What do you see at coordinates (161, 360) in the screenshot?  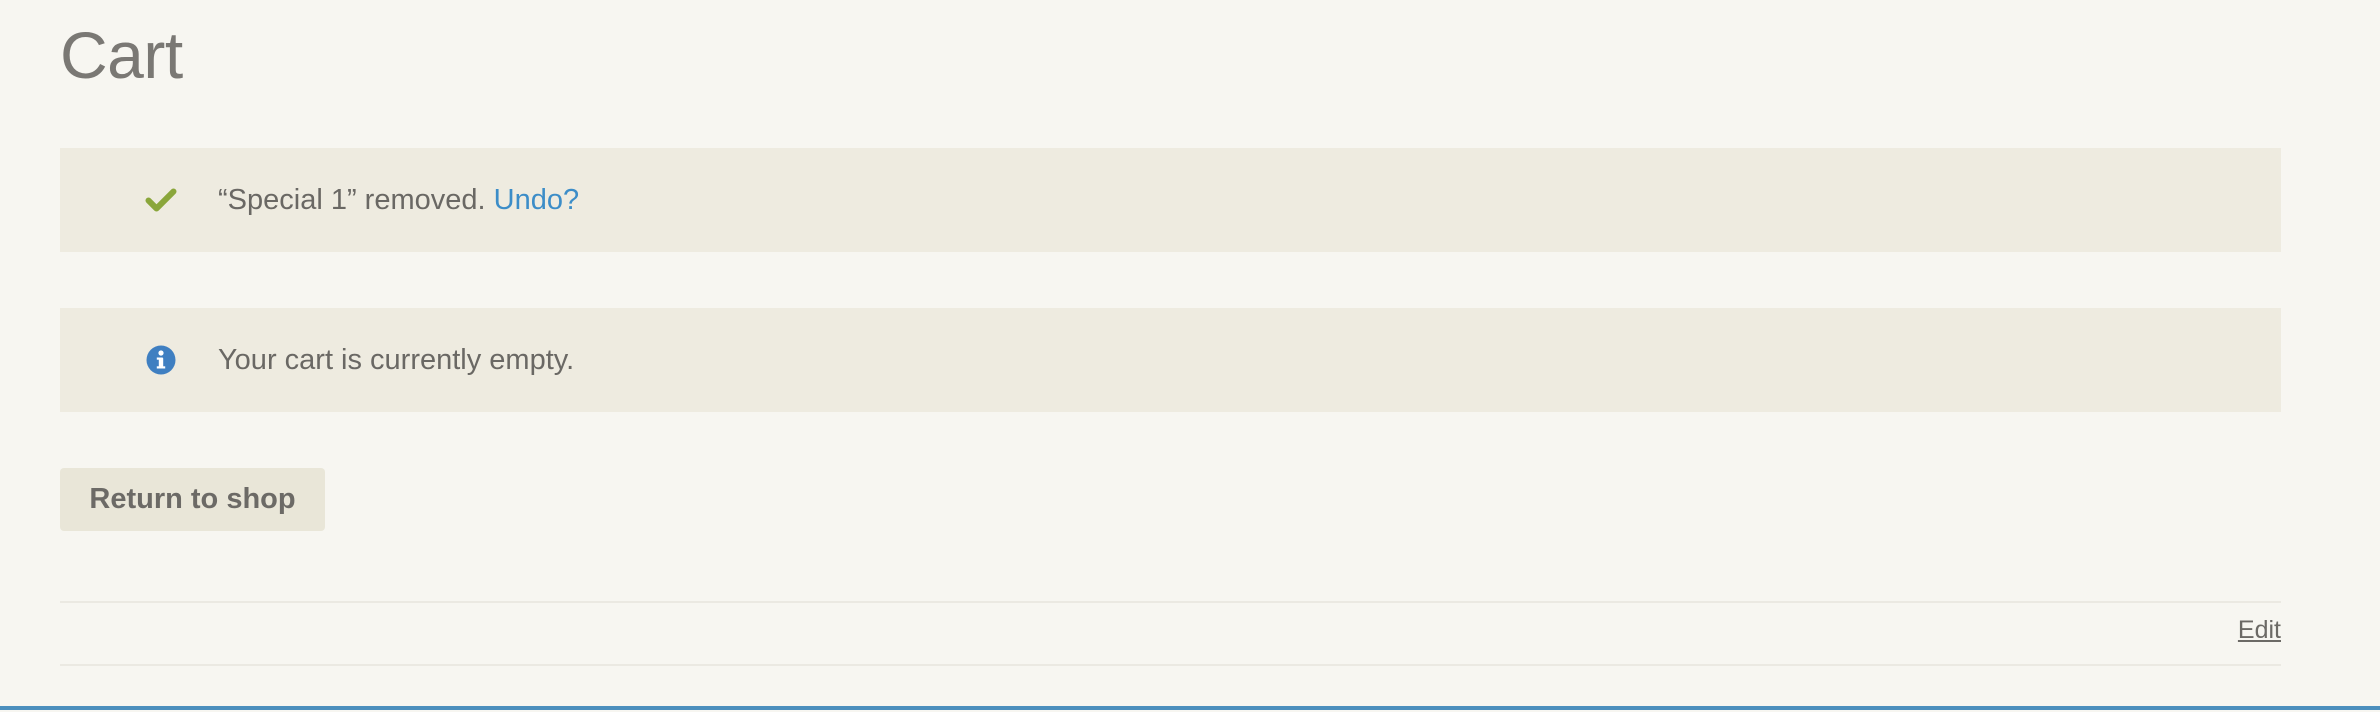 I see `info-icon` at bounding box center [161, 360].